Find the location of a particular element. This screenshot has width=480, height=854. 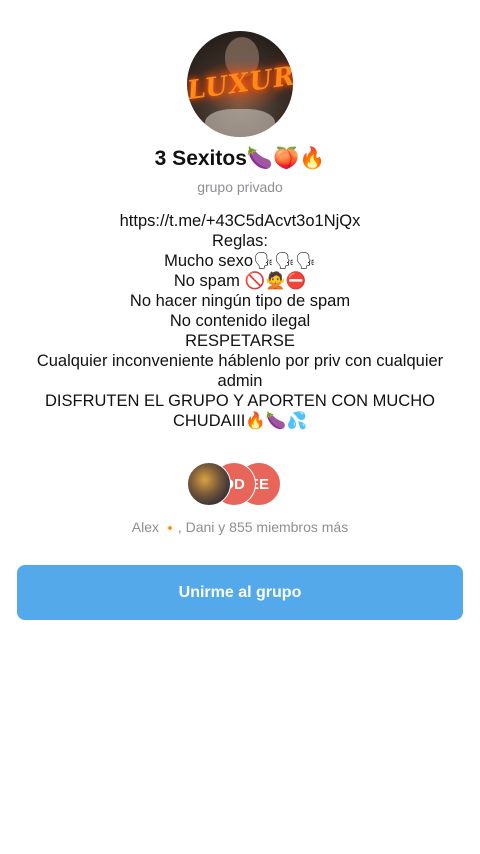

star-icon: 🔸 is located at coordinates (170, 528).